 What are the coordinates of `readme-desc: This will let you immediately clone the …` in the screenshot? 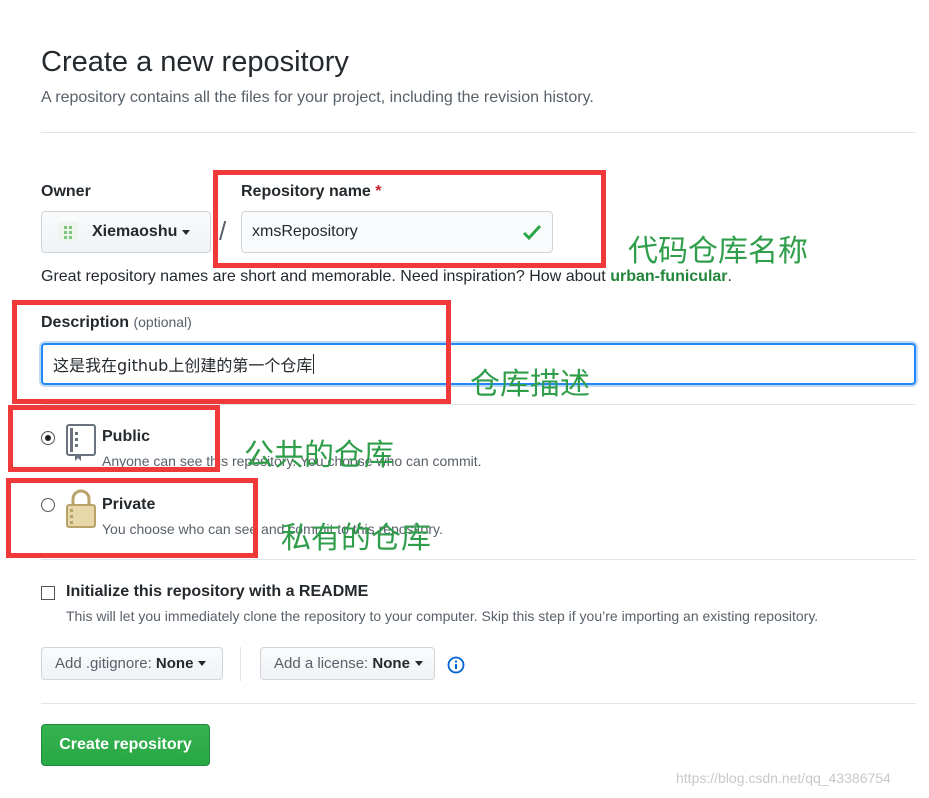 It's located at (442, 616).